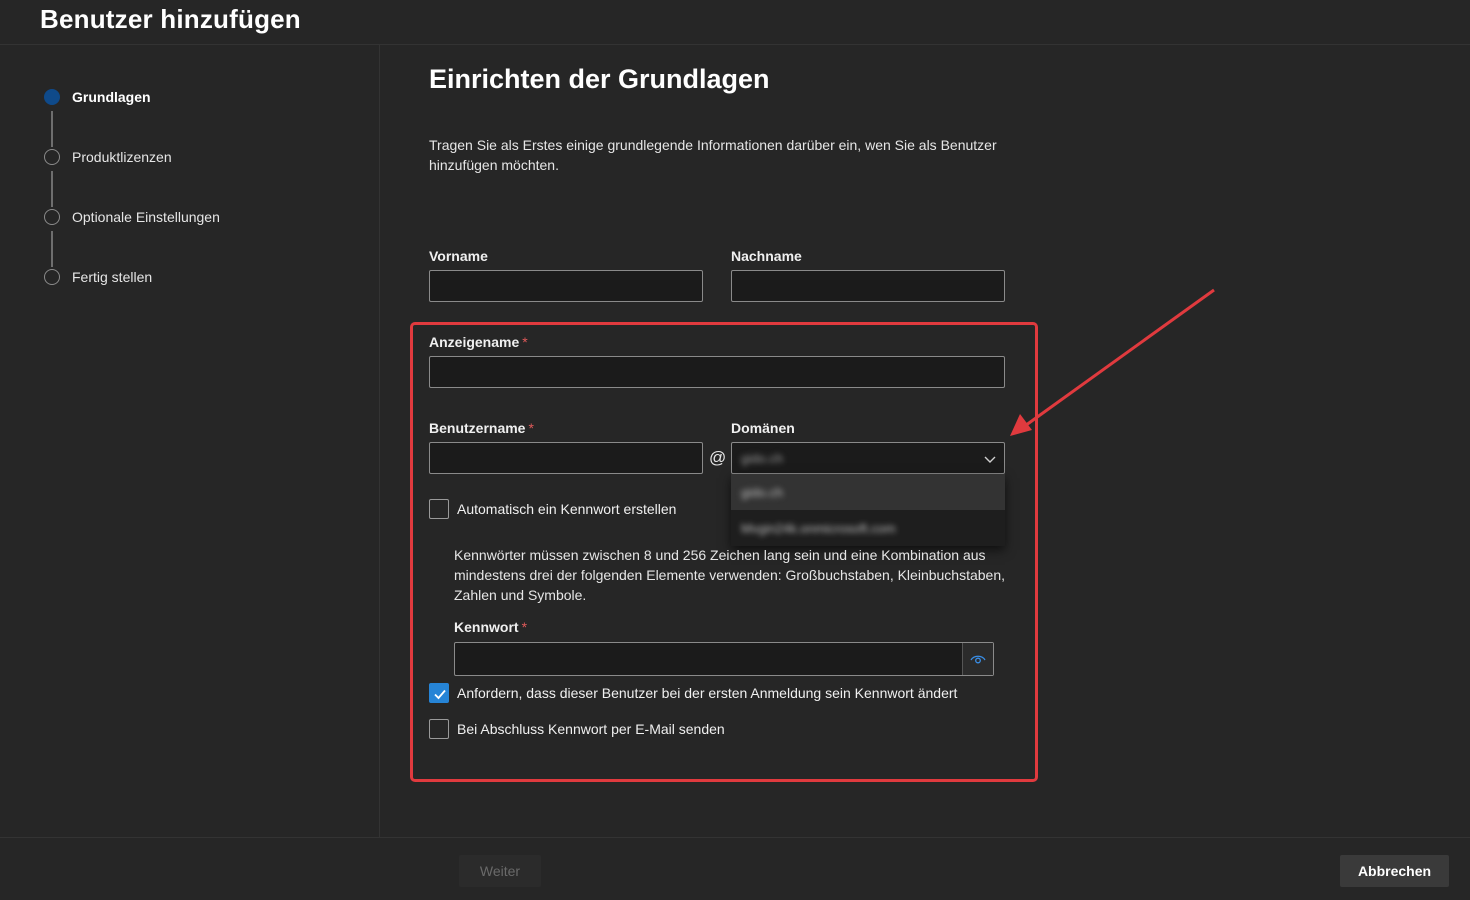 The image size is (1470, 900). I want to click on domains-dropdown-list: gido.ch Mvgin24k.onmicrosoft.com, so click(868, 510).